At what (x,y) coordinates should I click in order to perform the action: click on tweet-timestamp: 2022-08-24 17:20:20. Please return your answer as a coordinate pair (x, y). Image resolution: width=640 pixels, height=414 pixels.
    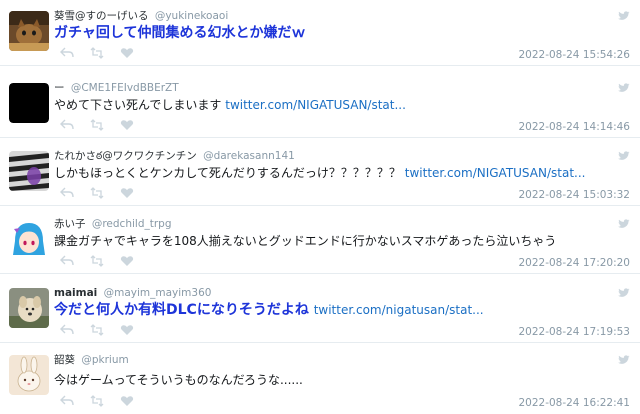
    Looking at the image, I should click on (574, 263).